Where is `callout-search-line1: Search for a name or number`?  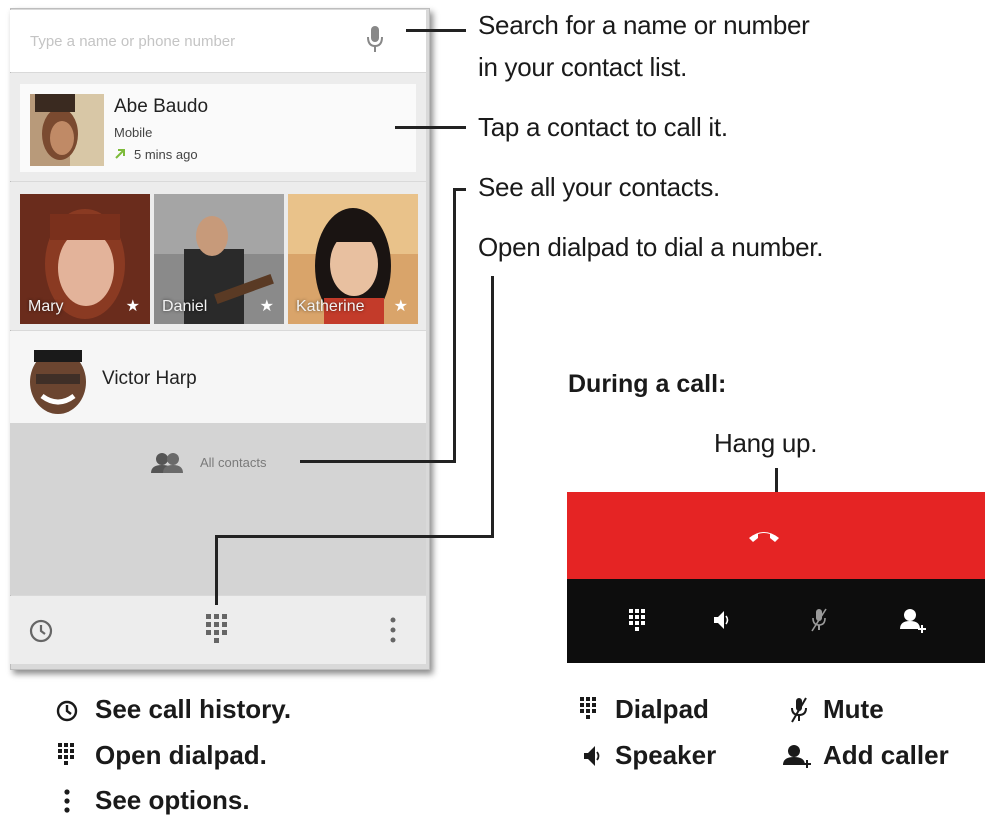 callout-search-line1: Search for a name or number is located at coordinates (644, 25).